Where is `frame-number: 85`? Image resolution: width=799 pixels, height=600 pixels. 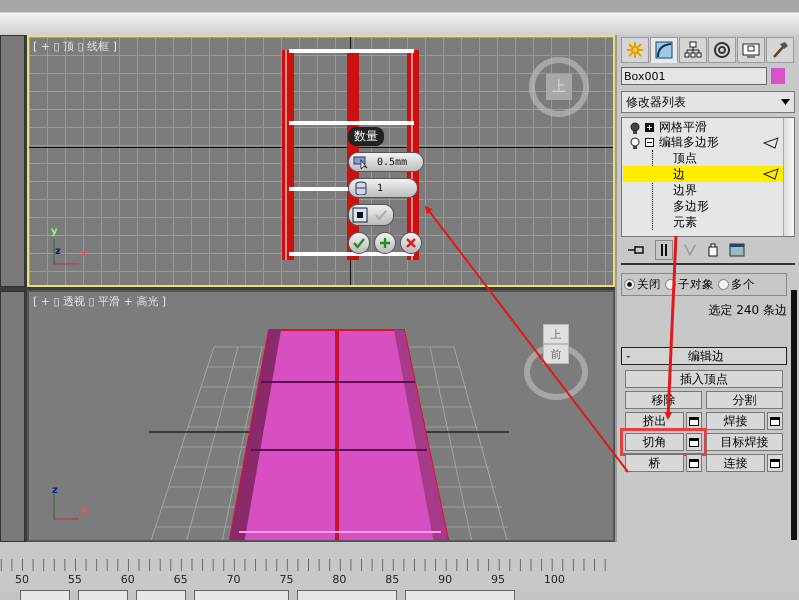 frame-number: 85 is located at coordinates (392, 579).